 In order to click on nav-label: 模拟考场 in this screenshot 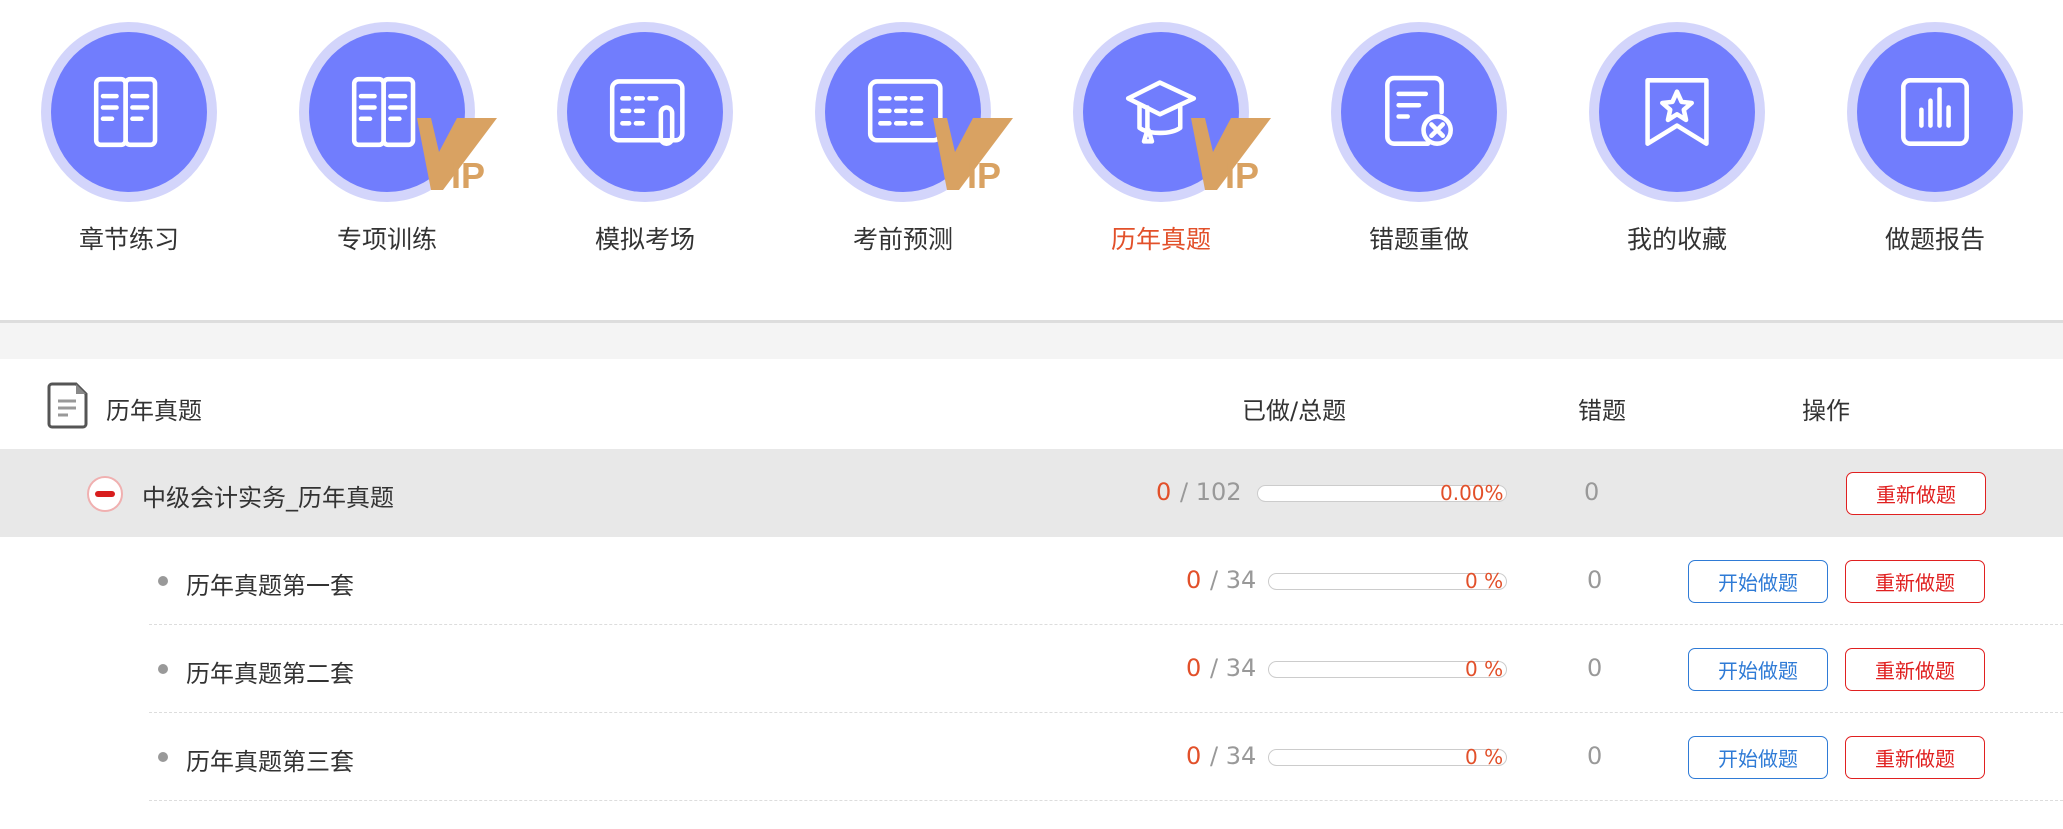, I will do `click(644, 239)`.